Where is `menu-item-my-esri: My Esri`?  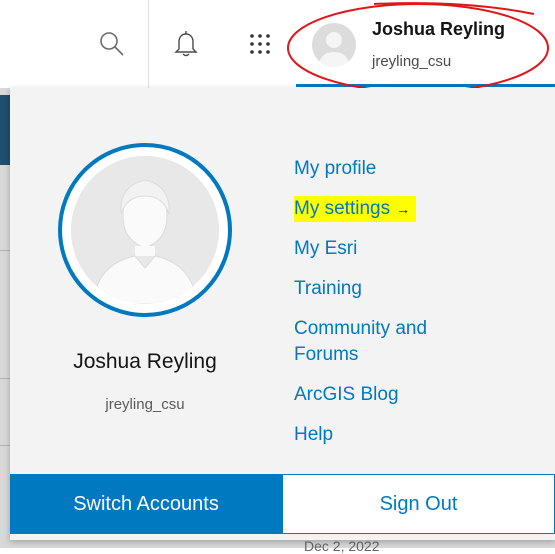
menu-item-my-esri: My Esri is located at coordinates (325, 249).